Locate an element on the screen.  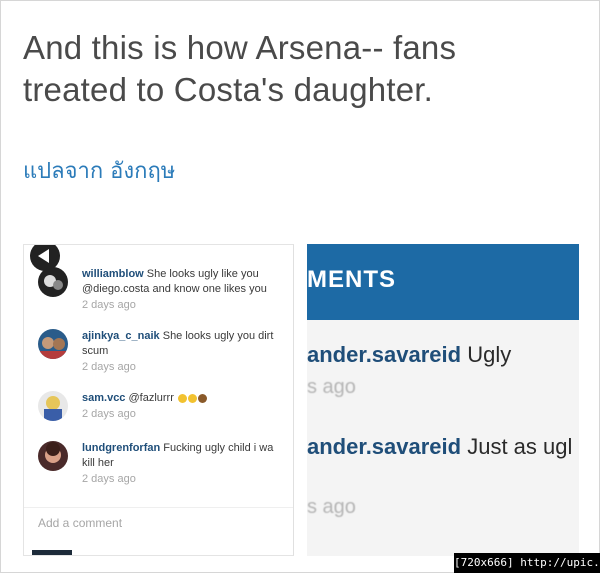
tweet-text-line-2: treated to Costa's daughter. is located at coordinates (228, 89).